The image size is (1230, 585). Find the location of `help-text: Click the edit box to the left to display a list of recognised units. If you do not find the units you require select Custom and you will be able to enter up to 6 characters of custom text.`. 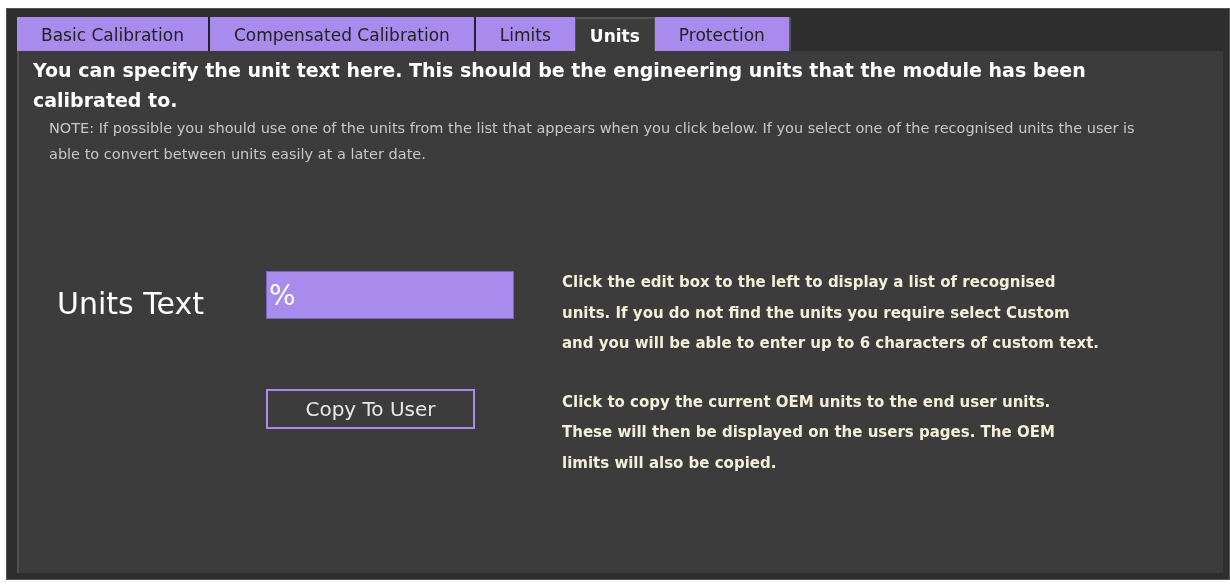

help-text: Click the edit box to the left to display a list of recognised units. If you do not find the units you require select Custom and you will be able to enter up to 6 characters of custom text. is located at coordinates (831, 313).